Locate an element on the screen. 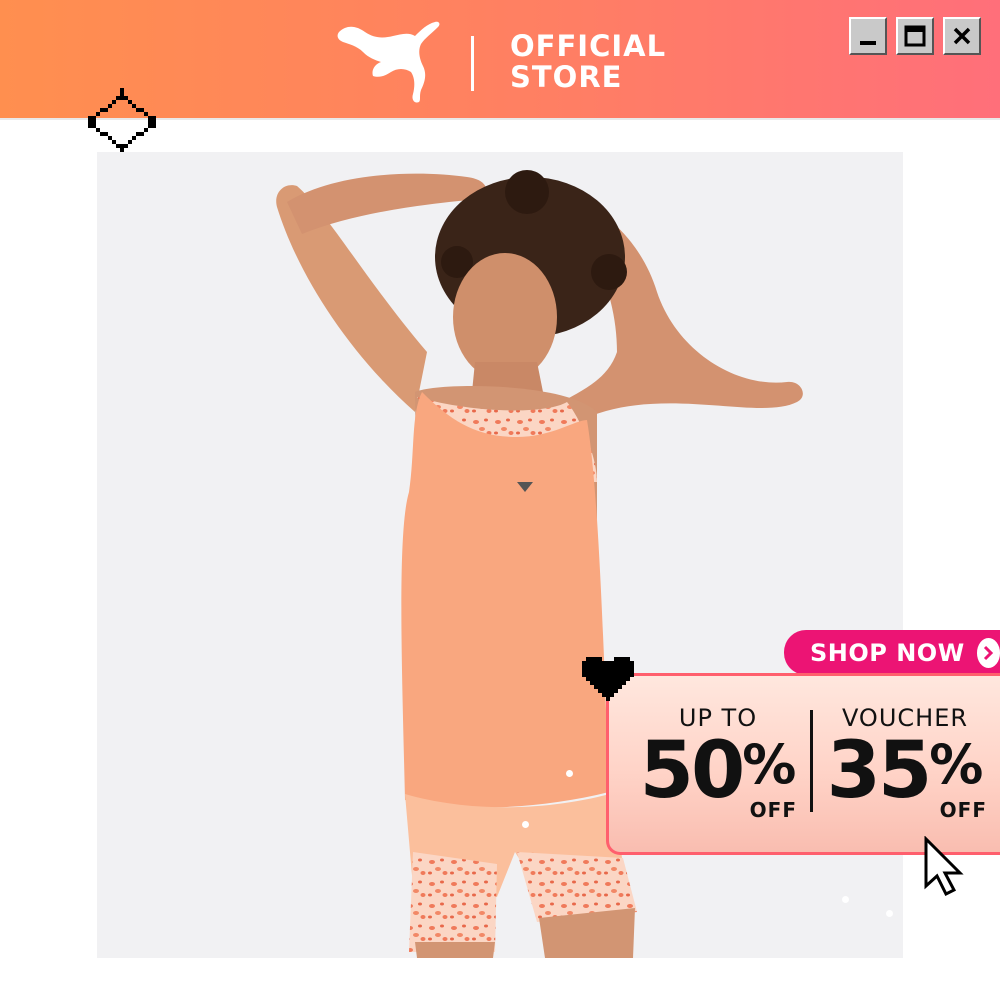  close-button is located at coordinates (962, 36).